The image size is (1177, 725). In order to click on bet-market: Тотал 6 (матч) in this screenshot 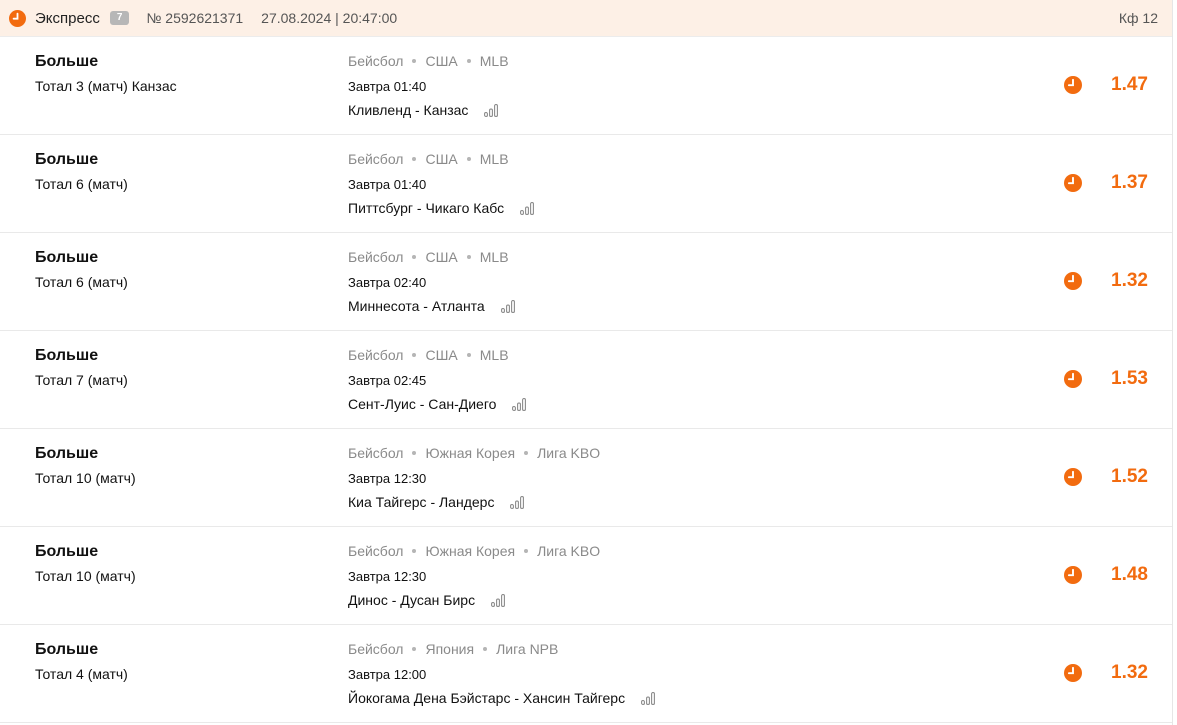, I will do `click(81, 184)`.